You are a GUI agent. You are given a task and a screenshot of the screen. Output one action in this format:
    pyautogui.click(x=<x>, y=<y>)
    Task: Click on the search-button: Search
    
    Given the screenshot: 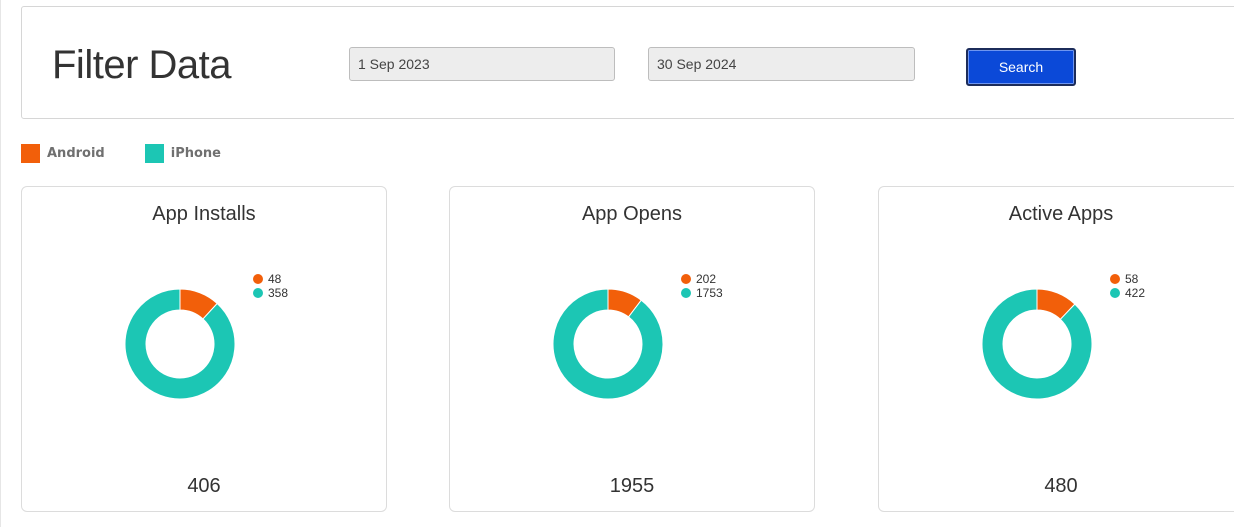 What is the action you would take?
    pyautogui.click(x=1021, y=67)
    